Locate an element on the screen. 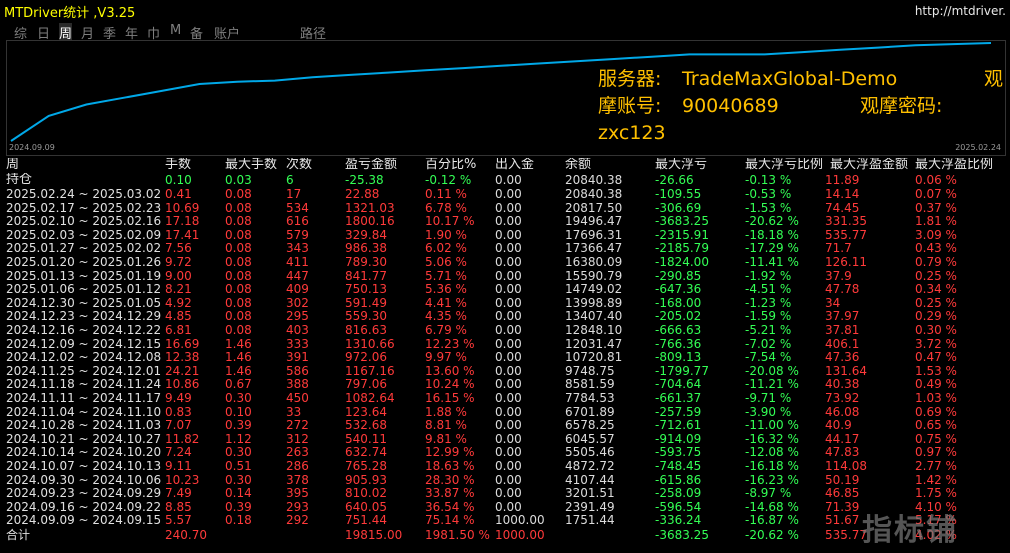 The height and width of the screenshot is (553, 1010). cell-bal: 6701.89 is located at coordinates (590, 411).